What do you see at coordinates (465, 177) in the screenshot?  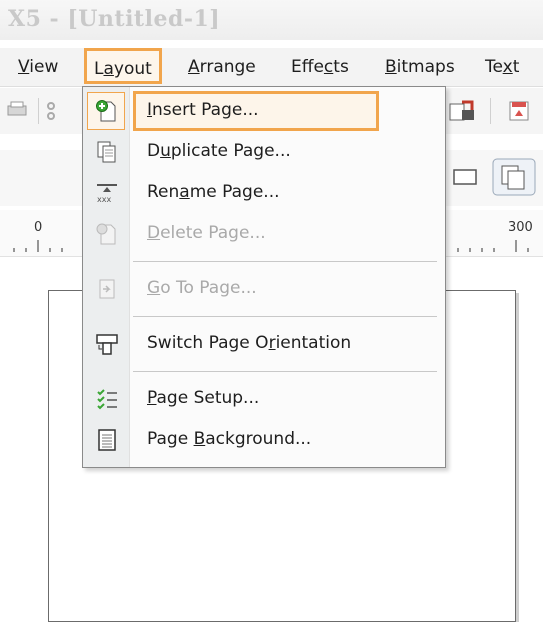 I see `landscape-icon` at bounding box center [465, 177].